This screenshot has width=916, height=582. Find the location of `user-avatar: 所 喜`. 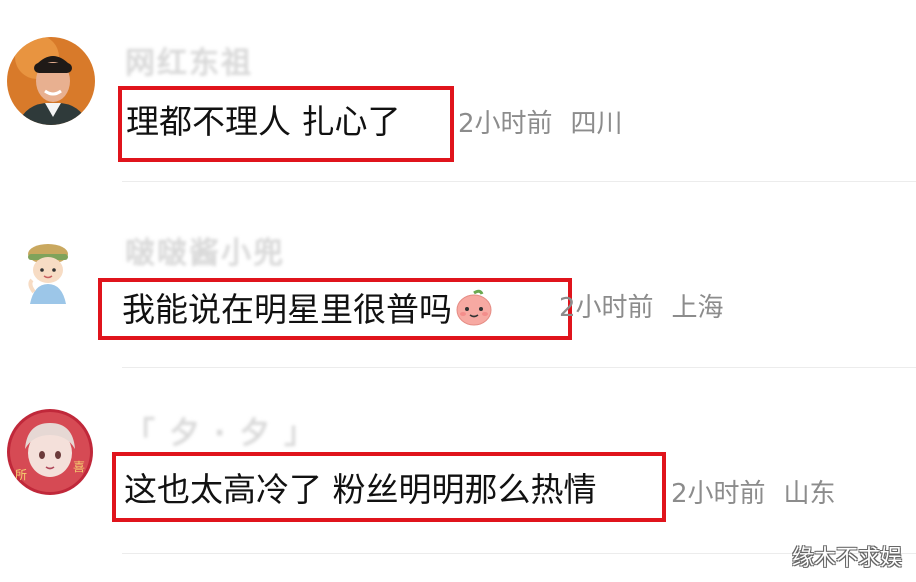

user-avatar: 所 喜 is located at coordinates (50, 452).